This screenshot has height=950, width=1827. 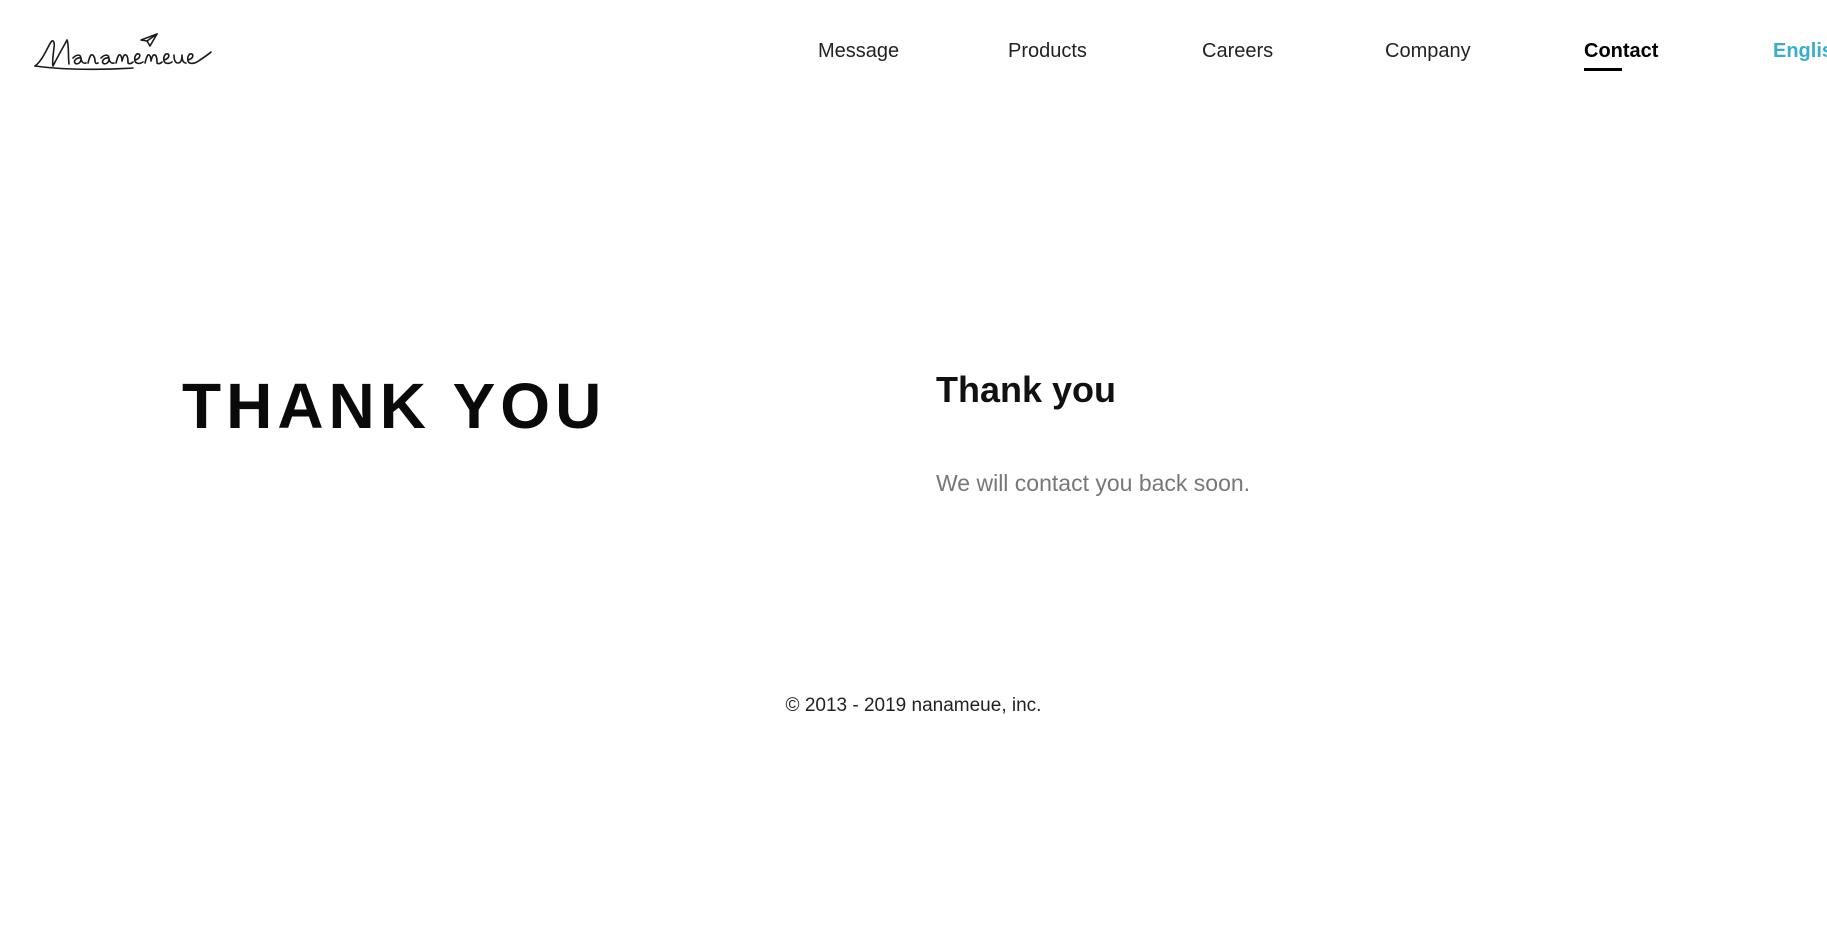 What do you see at coordinates (394, 405) in the screenshot?
I see `hero-title: THANK YOU` at bounding box center [394, 405].